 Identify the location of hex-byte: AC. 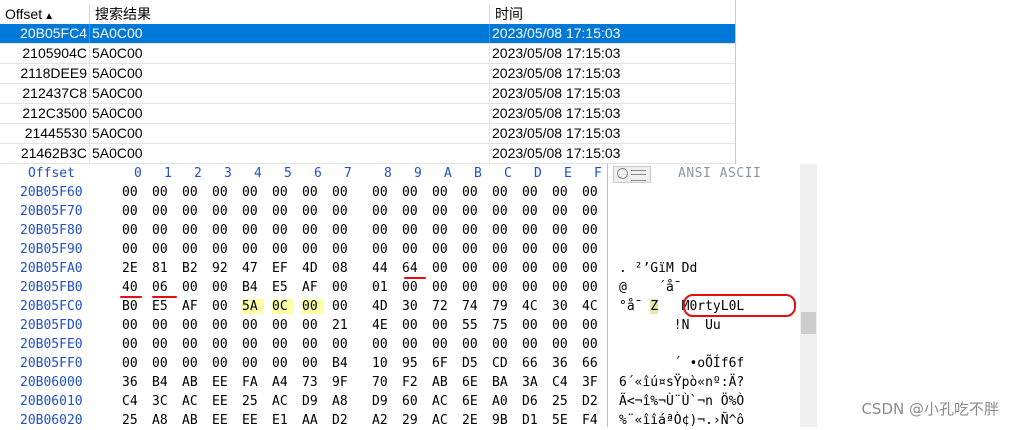
(443, 401).